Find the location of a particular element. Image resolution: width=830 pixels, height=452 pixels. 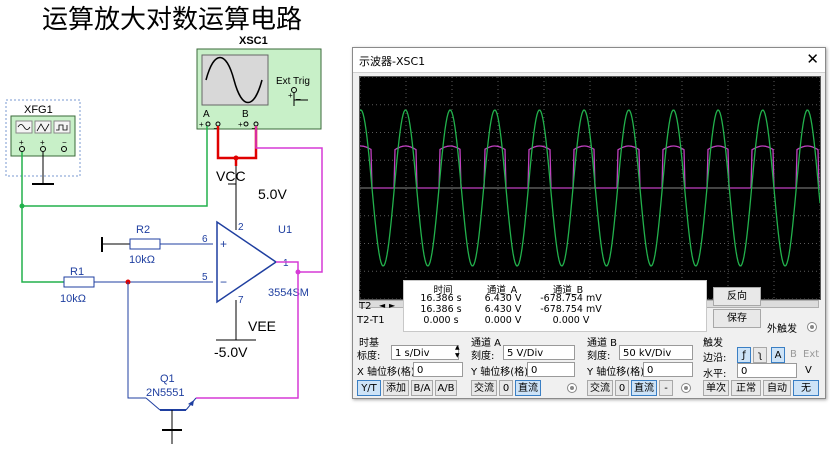

r2-value: 10kΩ is located at coordinates (142, 260).